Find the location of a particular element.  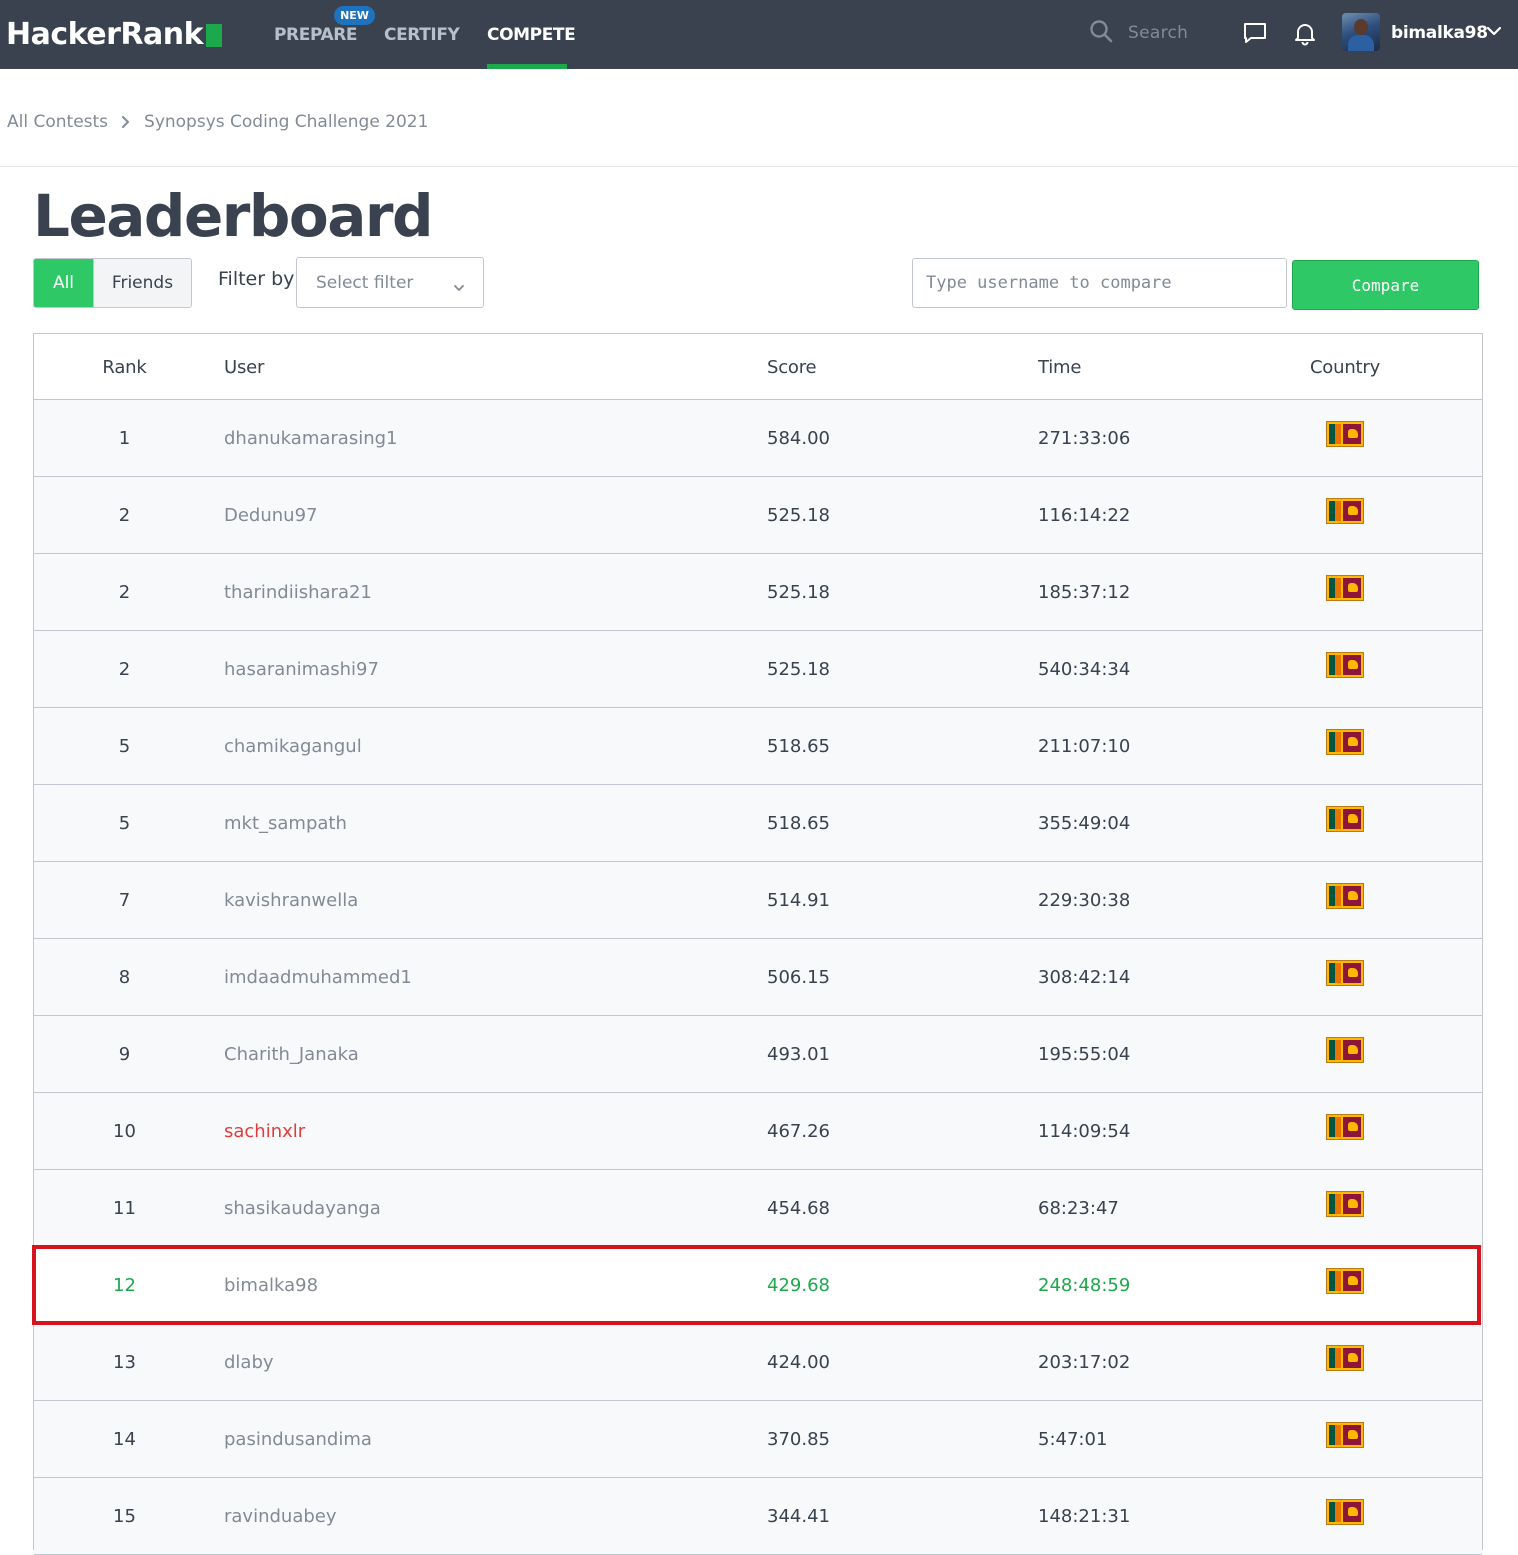

nav-certify: CERTIFY is located at coordinates (422, 34).